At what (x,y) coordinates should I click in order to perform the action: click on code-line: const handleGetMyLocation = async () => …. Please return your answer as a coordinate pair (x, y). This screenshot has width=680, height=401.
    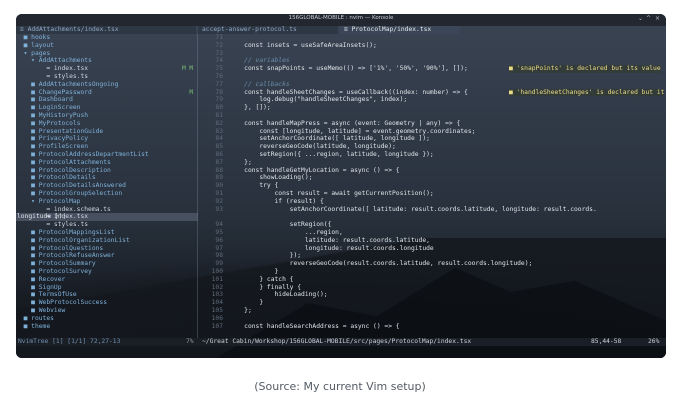
    Looking at the image, I should click on (314, 170).